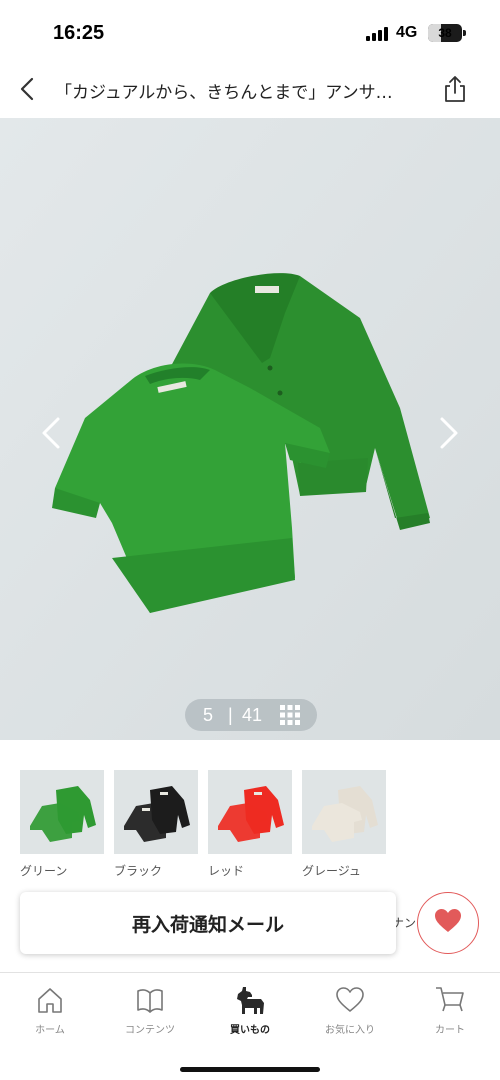 The width and height of the screenshot is (500, 1080). I want to click on image-counter: 5 | 41, so click(251, 715).